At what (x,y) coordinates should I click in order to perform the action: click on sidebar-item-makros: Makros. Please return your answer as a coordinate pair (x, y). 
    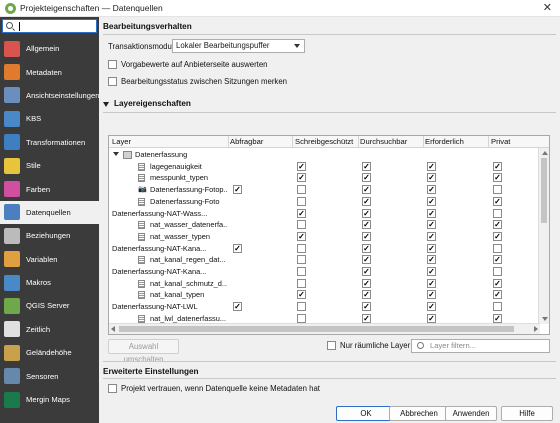
    Looking at the image, I should click on (49, 282).